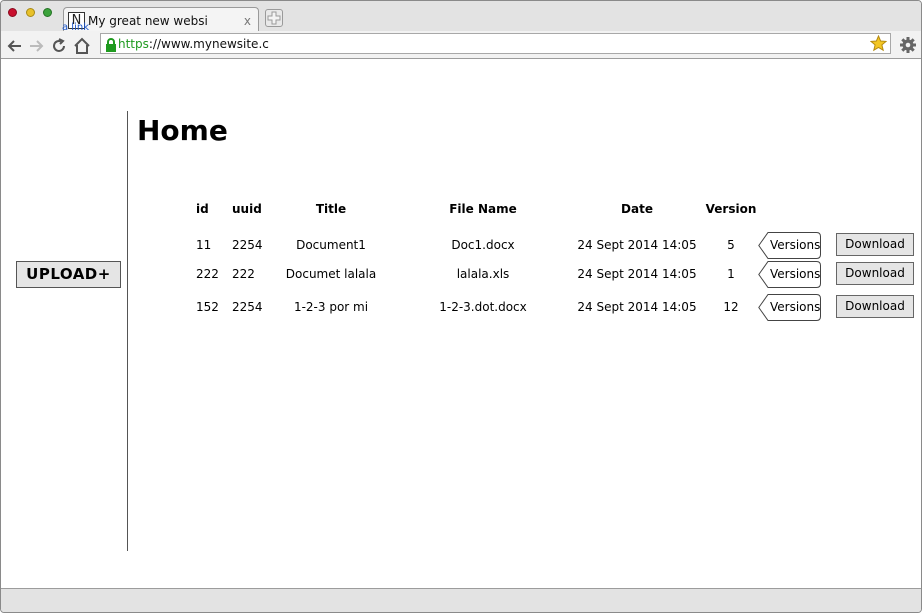 The image size is (922, 613). I want to click on column-header-uuid: uuid, so click(247, 209).